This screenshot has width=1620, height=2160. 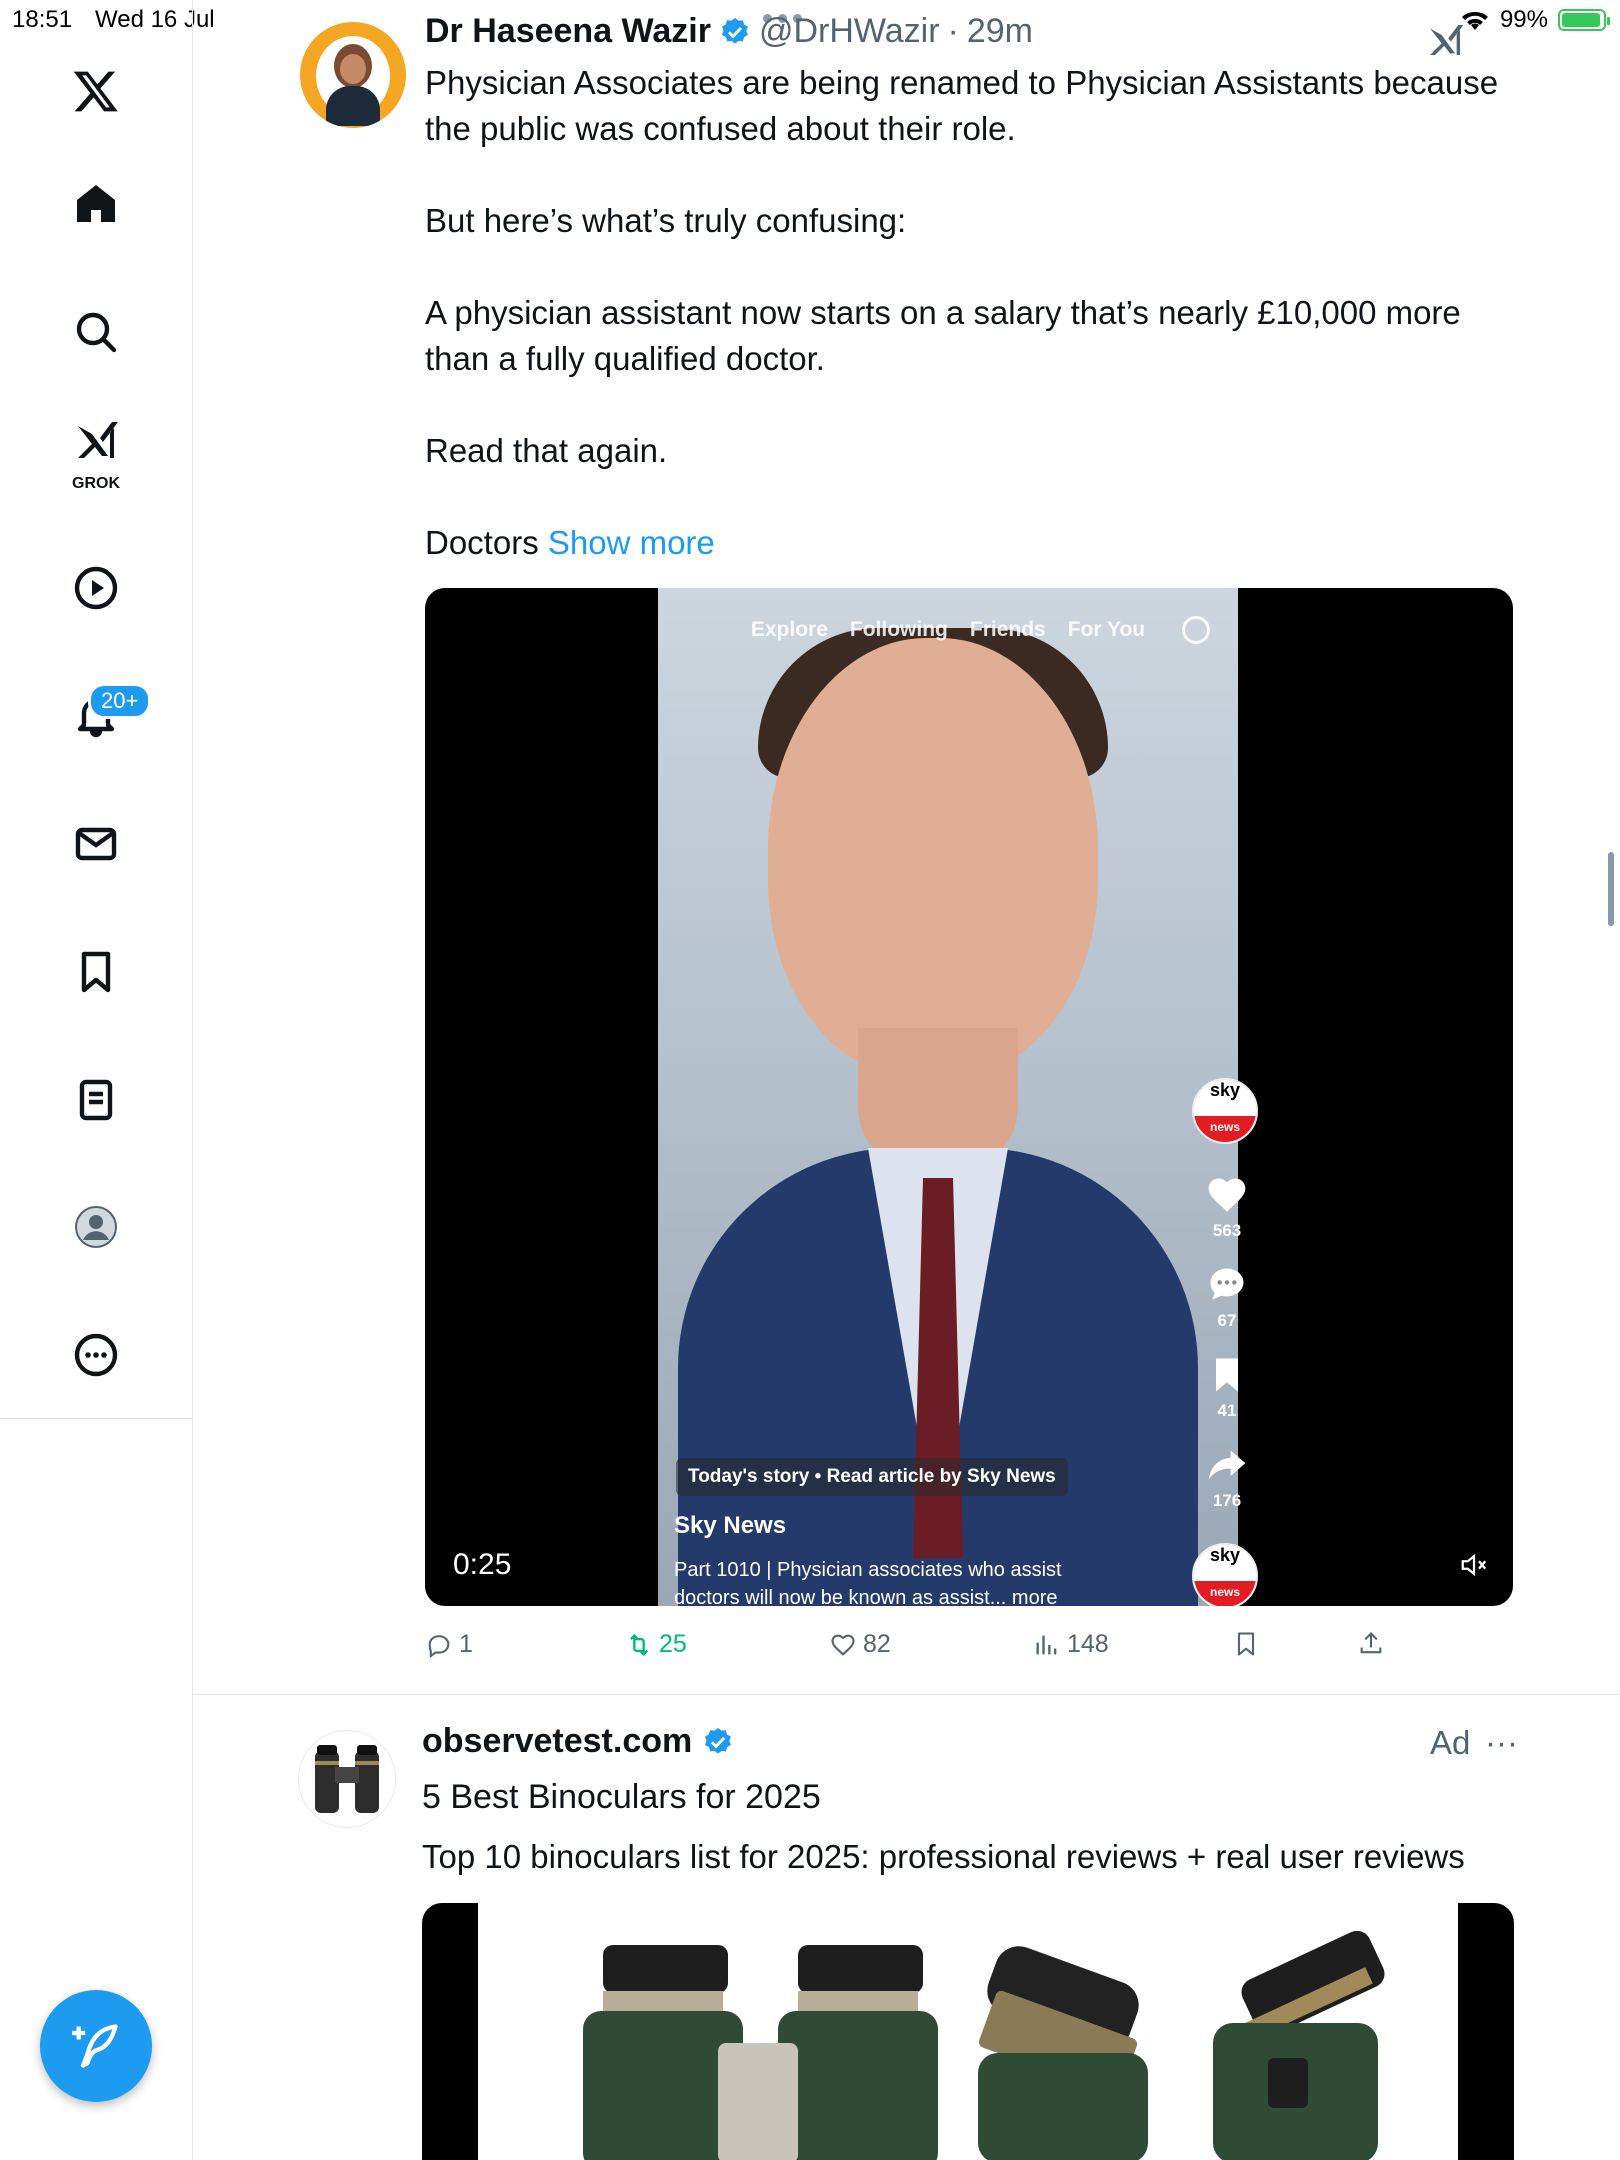 I want to click on bookmark-outline-icon, so click(x=1246, y=1644).